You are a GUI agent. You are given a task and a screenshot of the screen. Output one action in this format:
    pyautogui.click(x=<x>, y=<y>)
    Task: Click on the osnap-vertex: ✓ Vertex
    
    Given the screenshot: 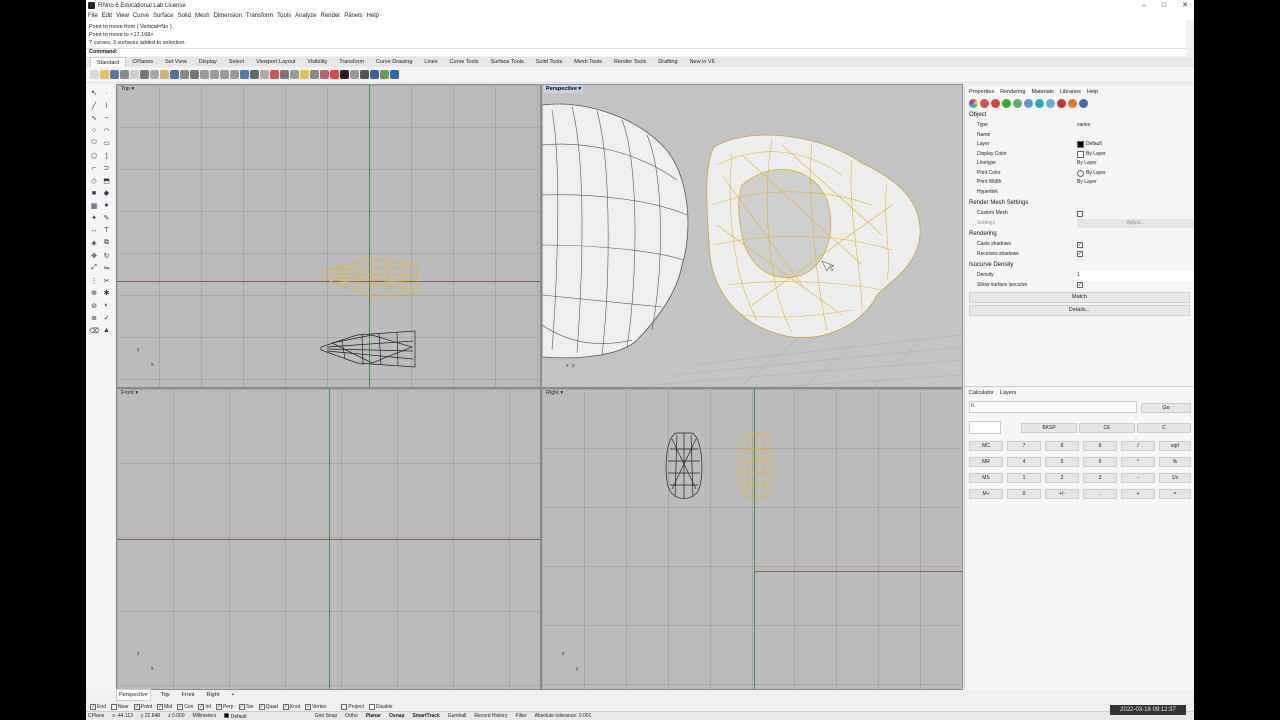 What is the action you would take?
    pyautogui.click(x=315, y=706)
    